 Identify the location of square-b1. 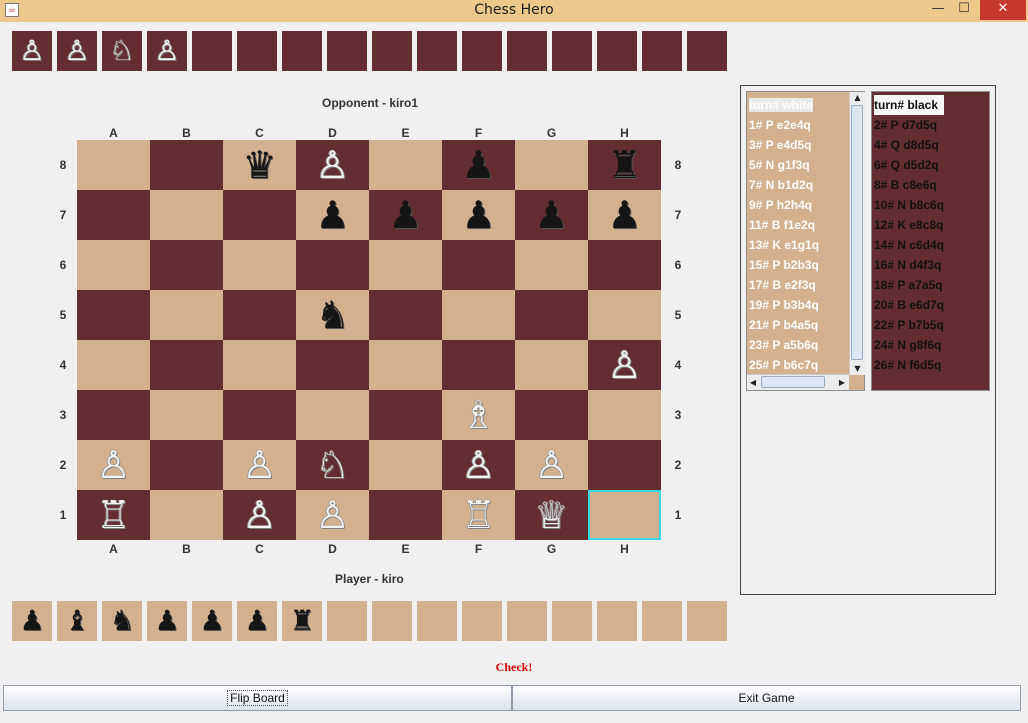
(186, 515).